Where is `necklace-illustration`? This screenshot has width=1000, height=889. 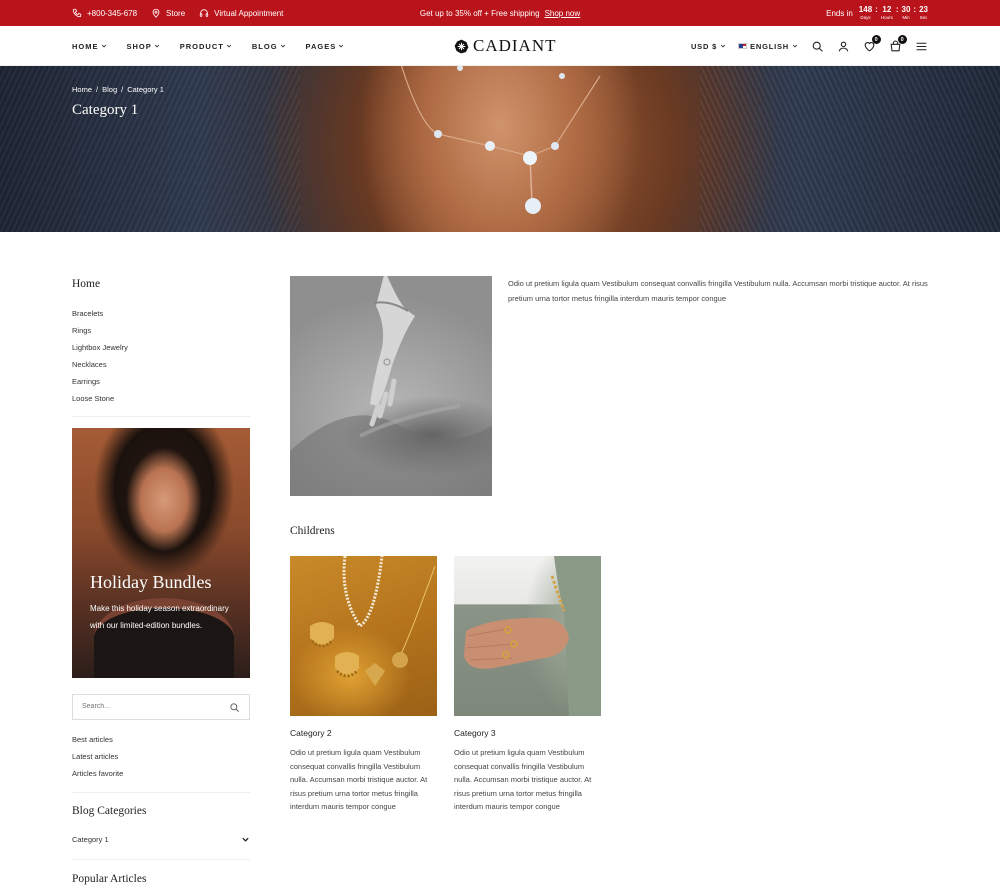 necklace-illustration is located at coordinates (500, 140).